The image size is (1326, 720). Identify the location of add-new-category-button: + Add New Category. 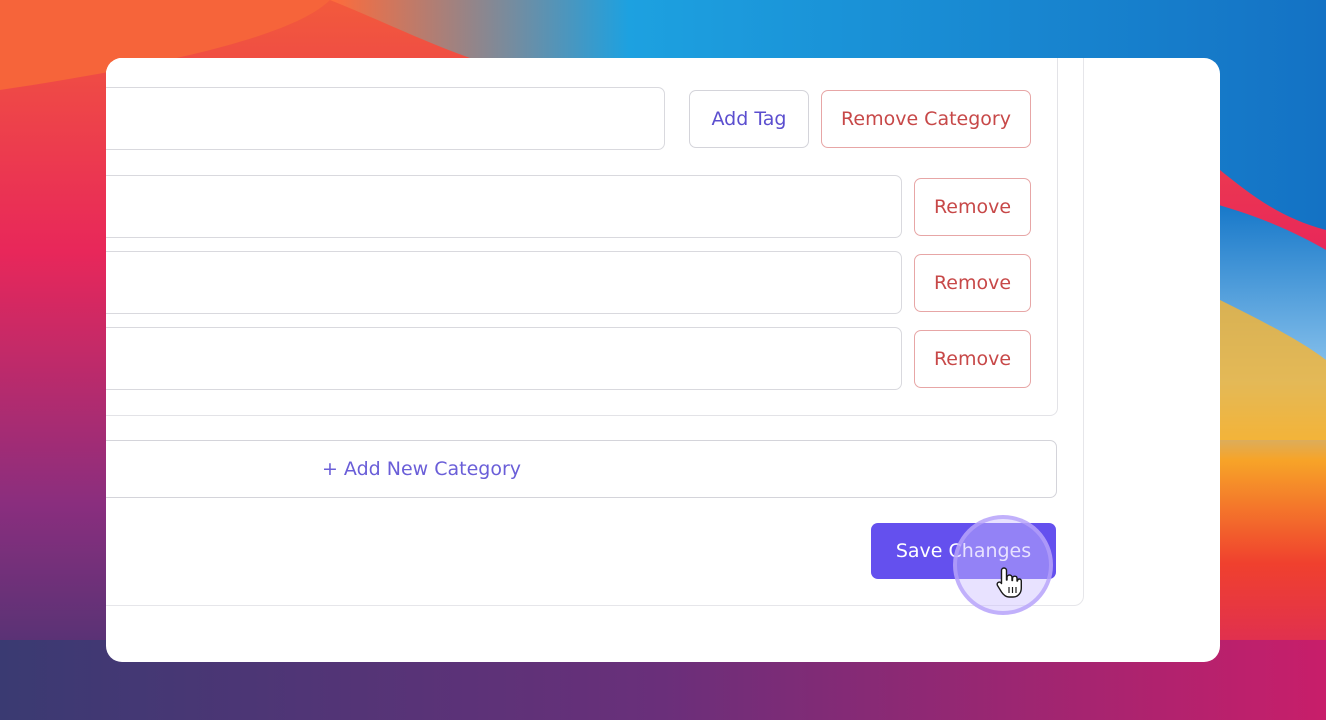
(581, 469).